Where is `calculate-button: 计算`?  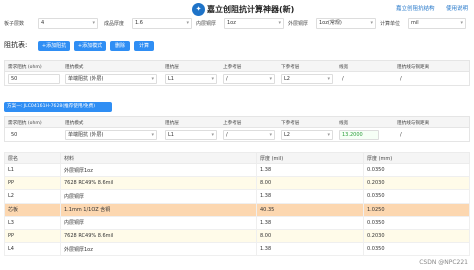
calculate-button: 计算 is located at coordinates (144, 46).